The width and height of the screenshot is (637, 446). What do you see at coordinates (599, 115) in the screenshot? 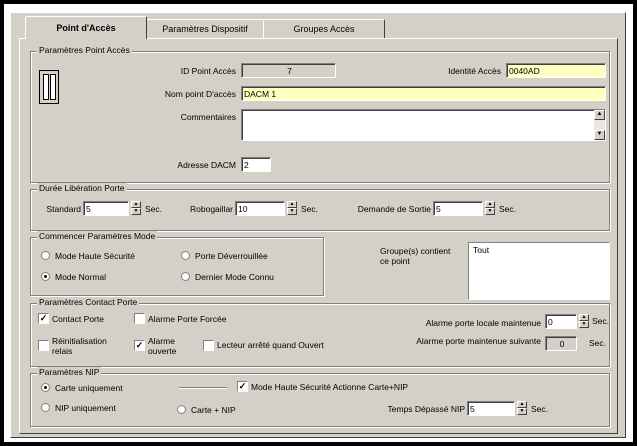
I see `scroll-up-icon: ▲` at bounding box center [599, 115].